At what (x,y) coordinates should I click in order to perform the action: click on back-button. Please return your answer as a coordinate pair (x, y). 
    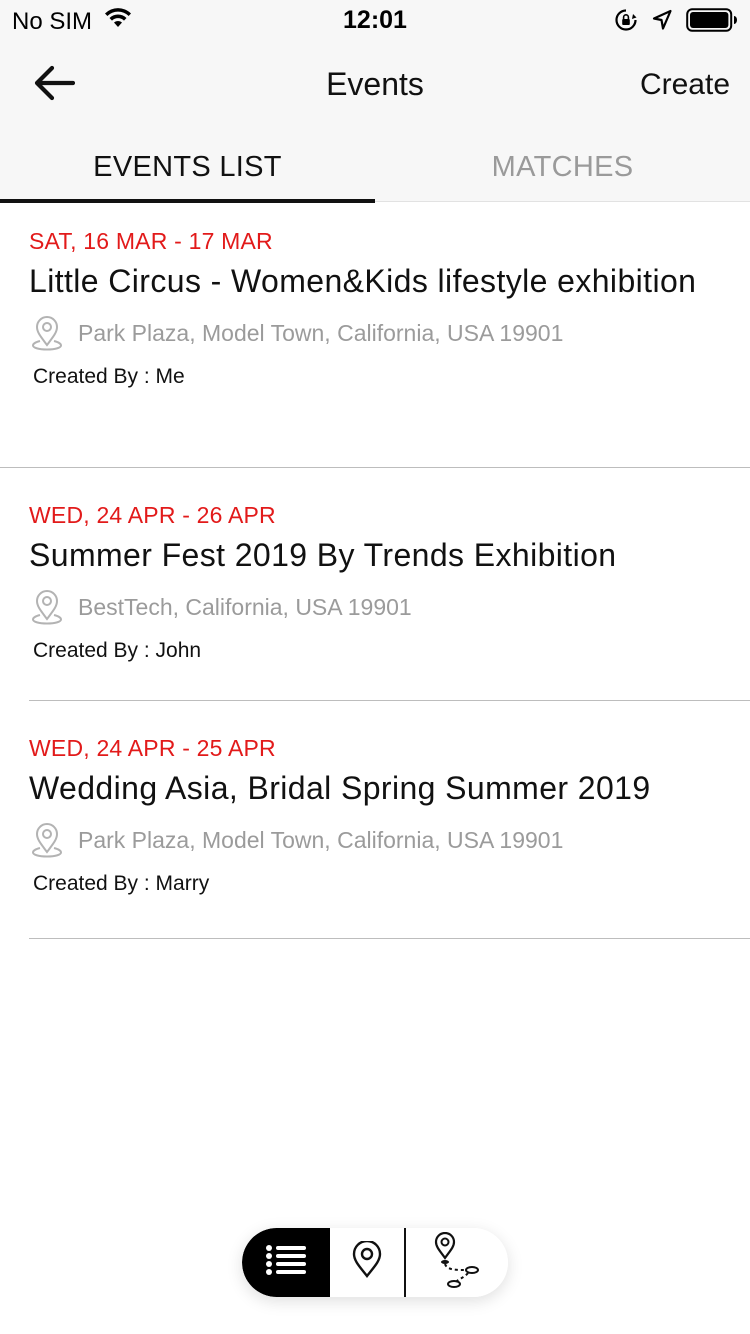
    Looking at the image, I should click on (54, 85).